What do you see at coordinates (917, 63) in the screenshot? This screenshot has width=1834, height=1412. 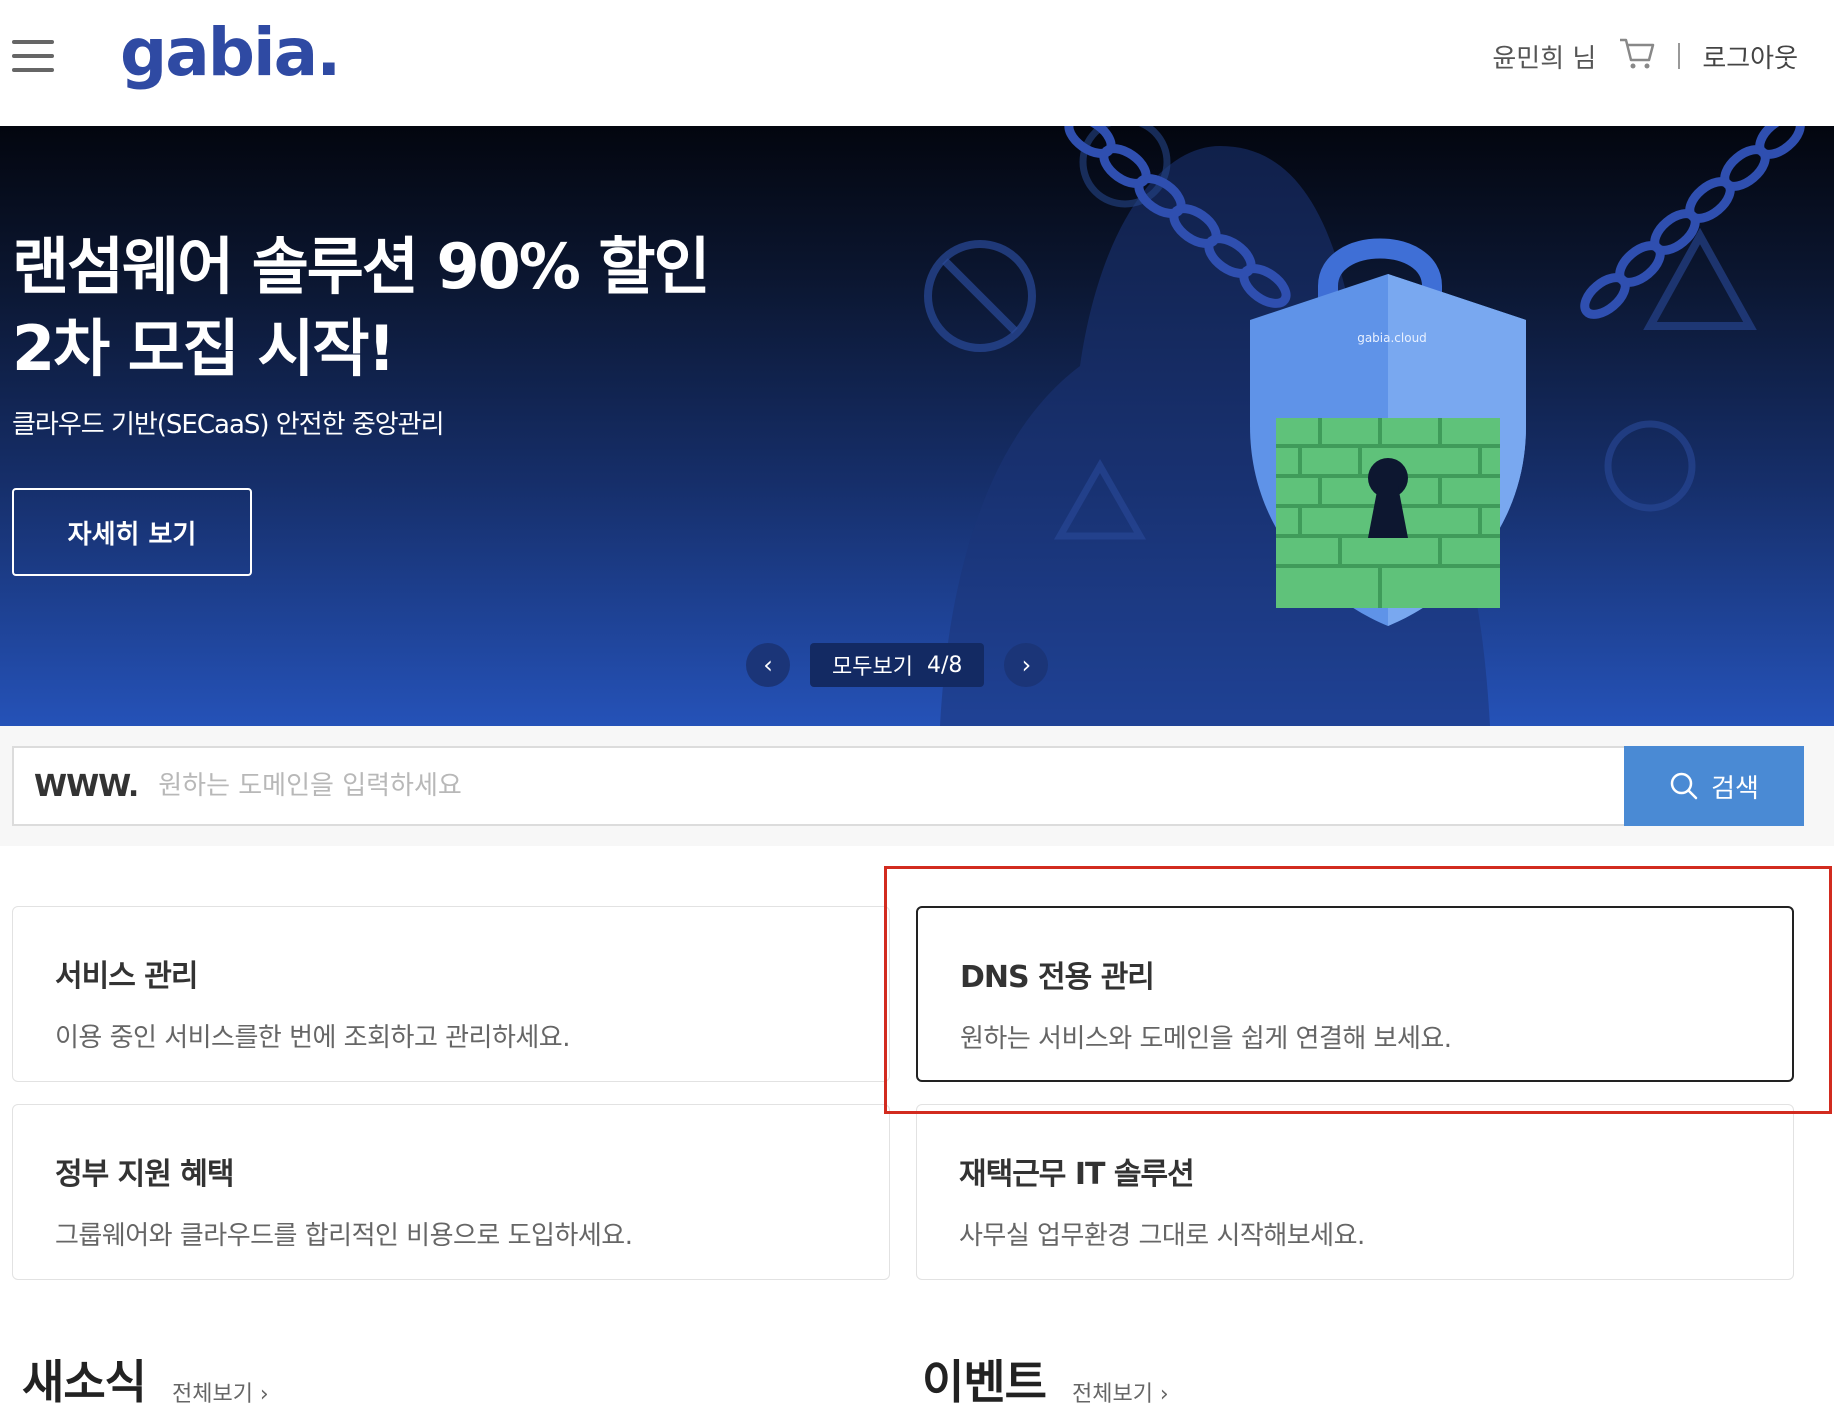 I see `top-header: gabia. 윤민희 님 로그아웃` at bounding box center [917, 63].